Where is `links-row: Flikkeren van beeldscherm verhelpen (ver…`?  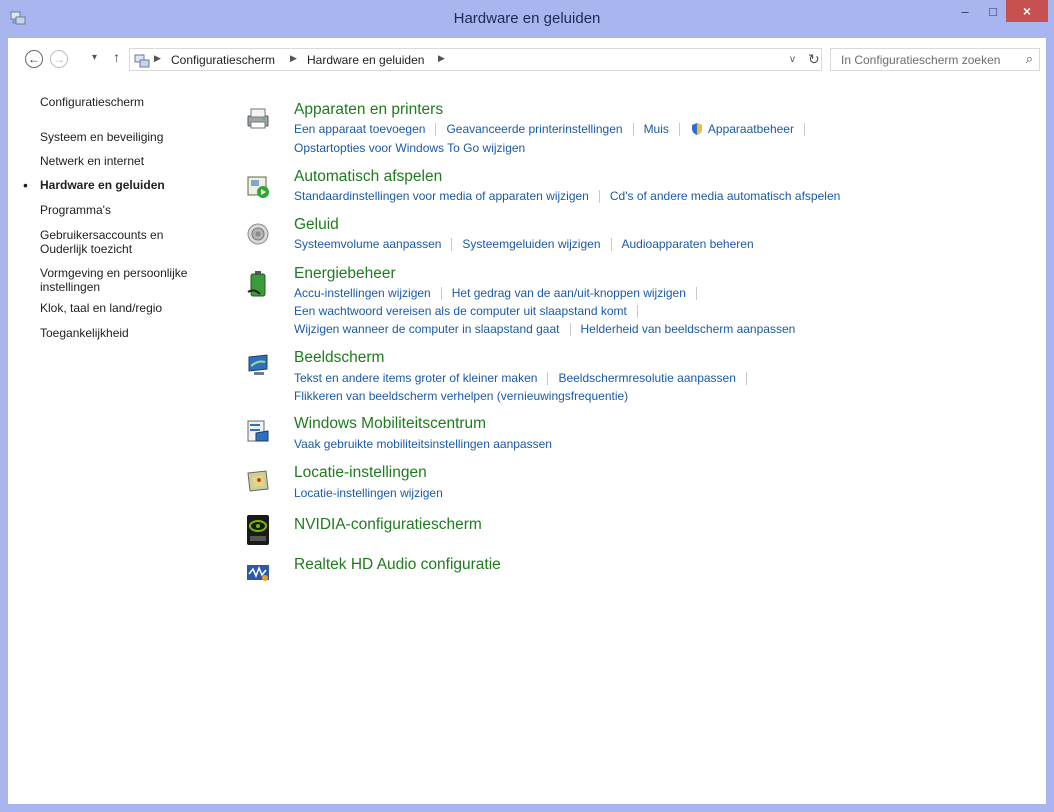 links-row: Flikkeren van beeldscherm verhelpen (ver… is located at coordinates (461, 396).